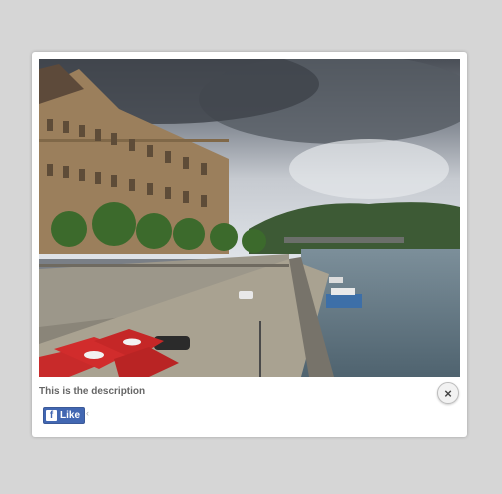 Image resolution: width=502 pixels, height=494 pixels. I want to click on facebook-like-button: f Like, so click(64, 415).